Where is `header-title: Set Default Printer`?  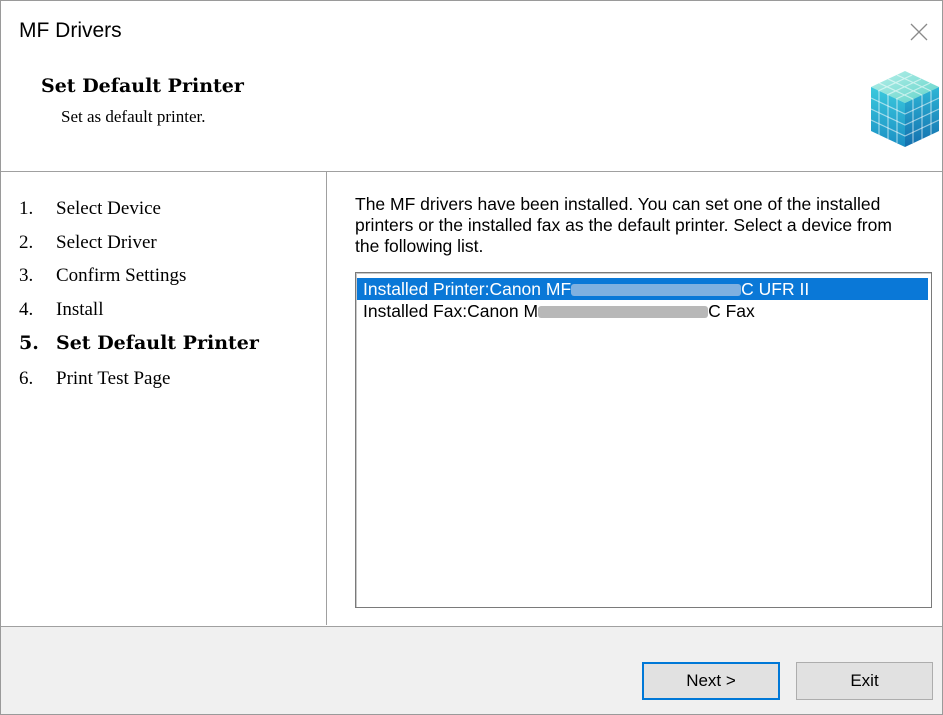 header-title: Set Default Printer is located at coordinates (142, 86).